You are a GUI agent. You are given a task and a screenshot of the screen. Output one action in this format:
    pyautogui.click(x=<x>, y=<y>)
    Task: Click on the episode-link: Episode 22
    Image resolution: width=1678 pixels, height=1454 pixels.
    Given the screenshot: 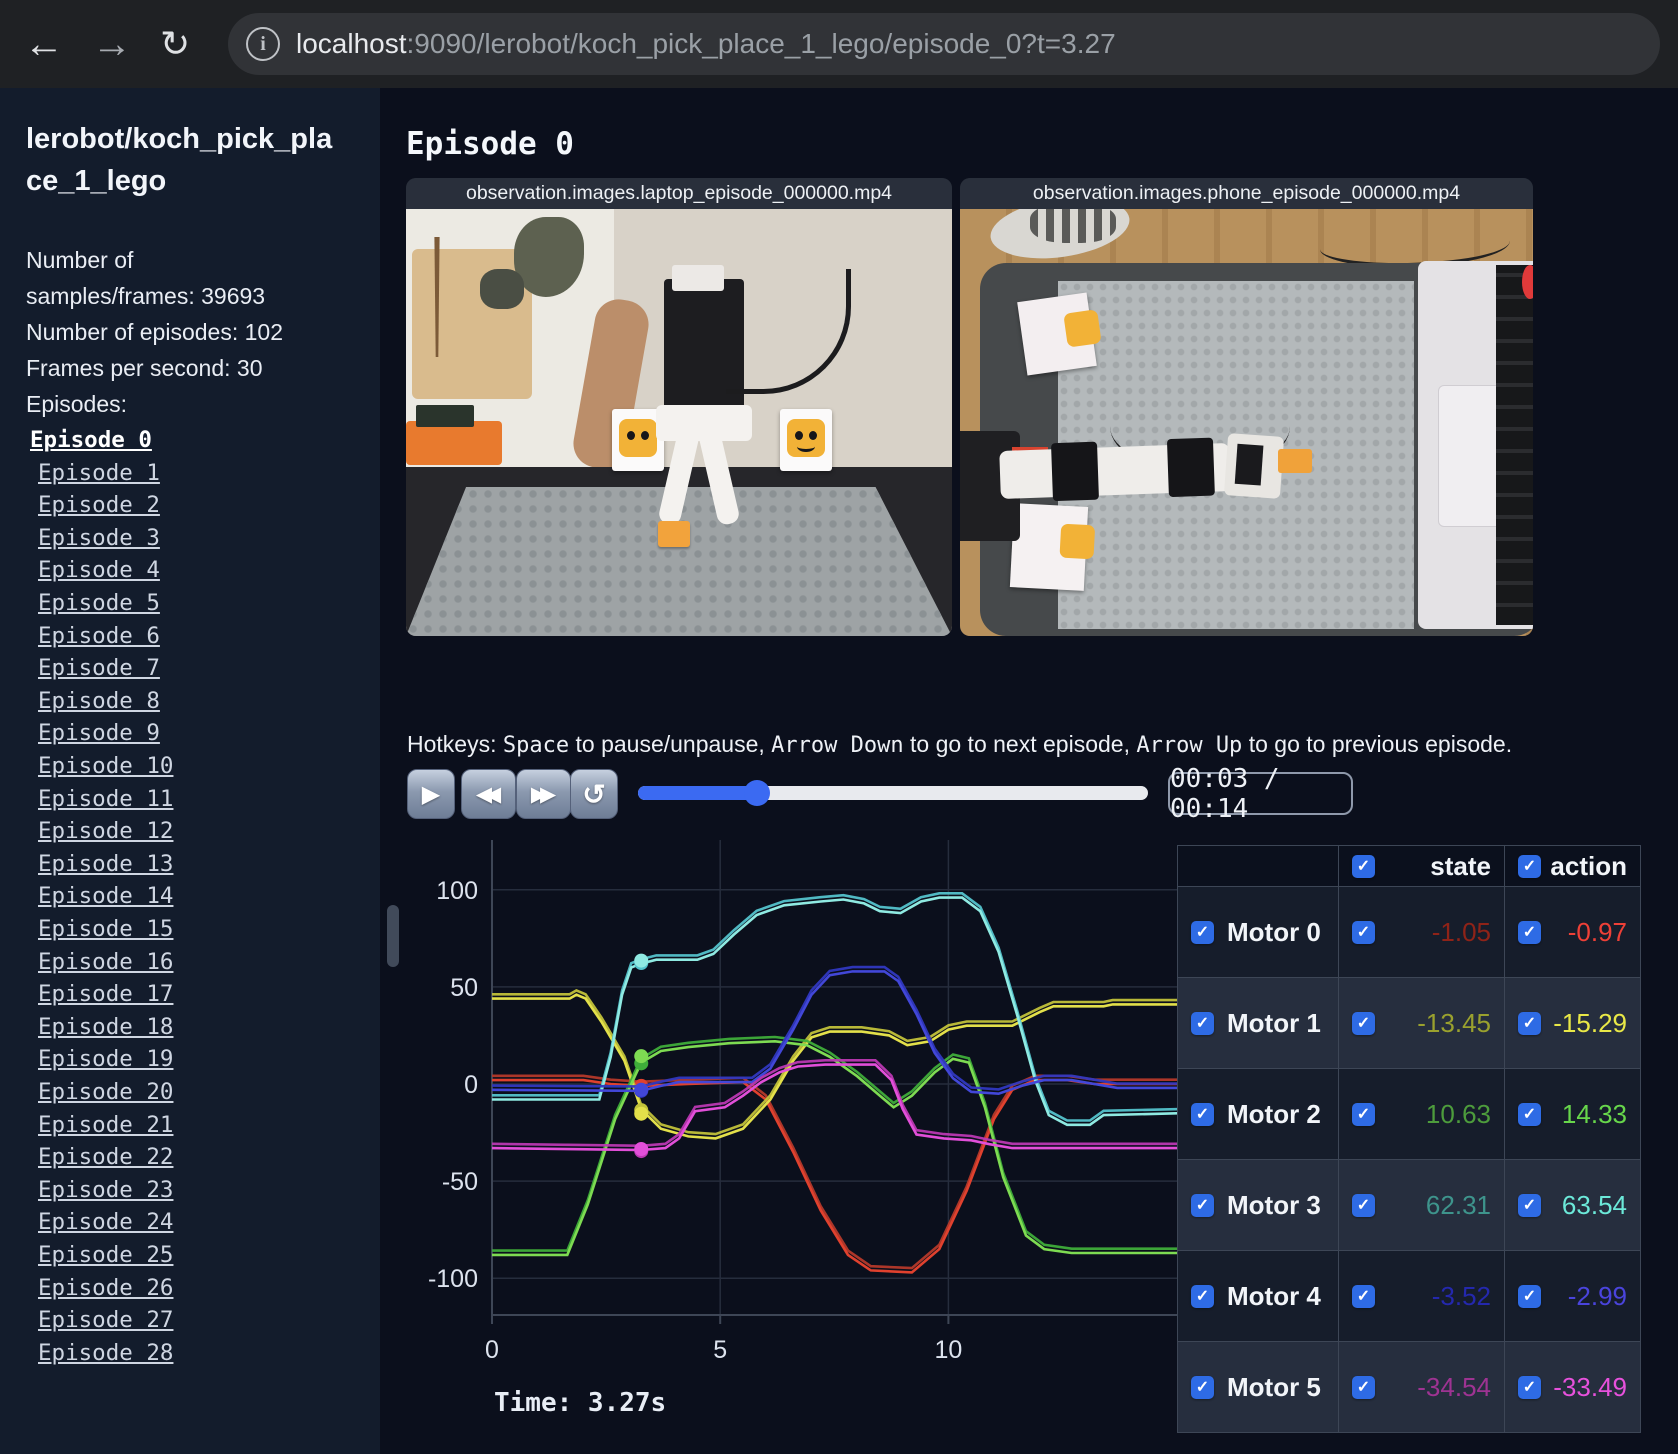 What is the action you would take?
    pyautogui.click(x=105, y=1157)
    